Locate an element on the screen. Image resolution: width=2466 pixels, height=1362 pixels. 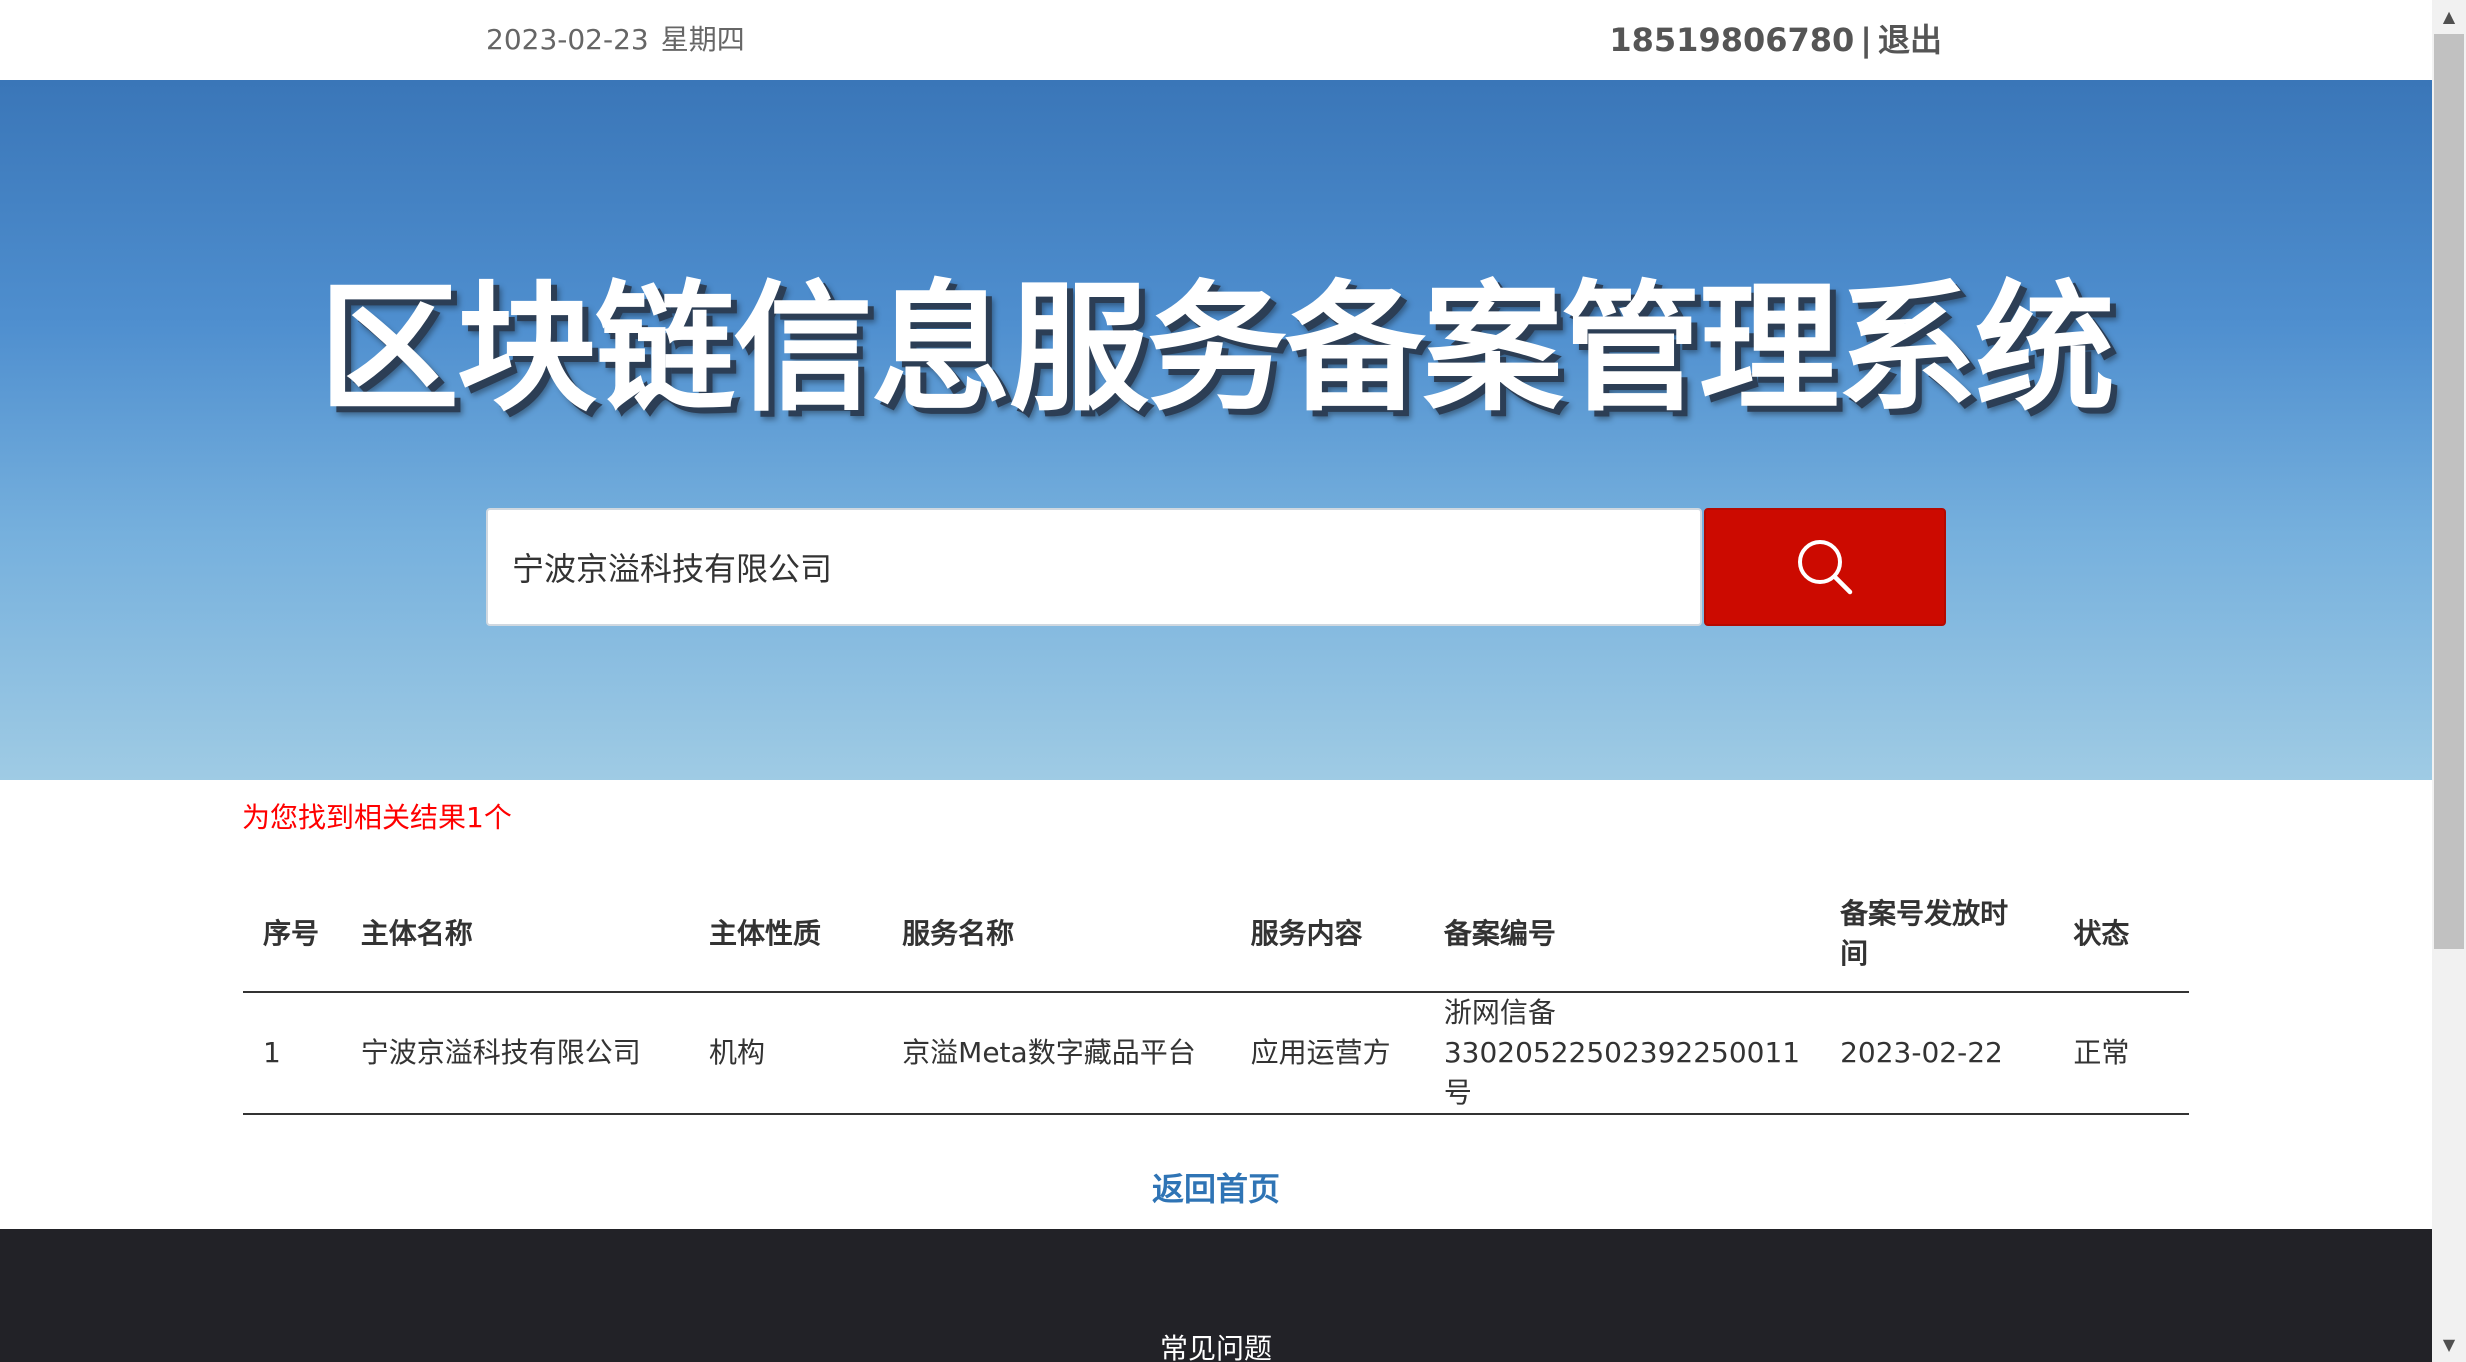
cell-index: 1 is located at coordinates (292, 1053).